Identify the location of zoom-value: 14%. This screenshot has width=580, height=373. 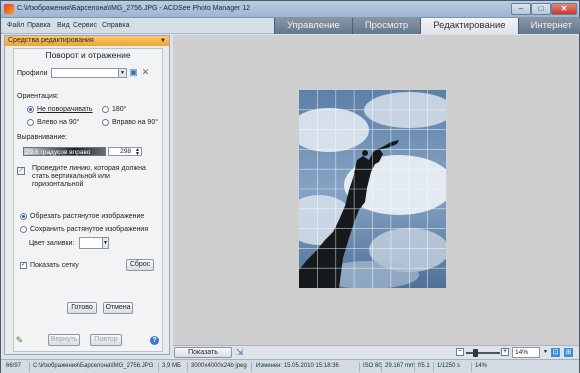
(522, 352).